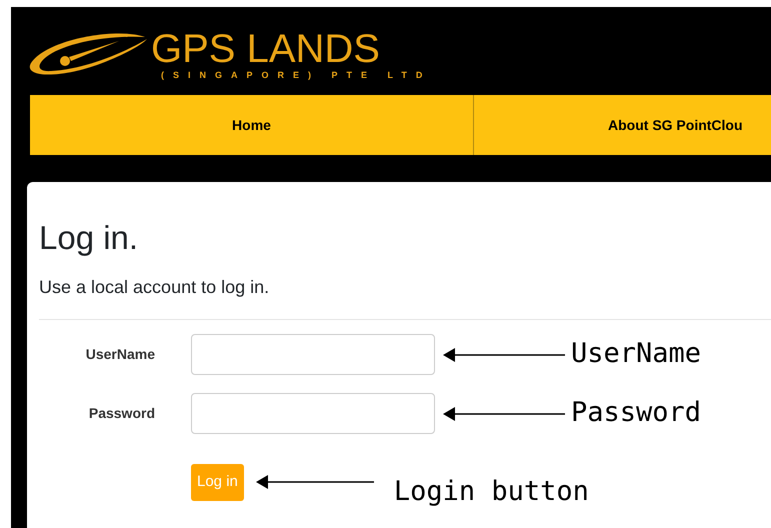 Image resolution: width=771 pixels, height=528 pixels. I want to click on annotation-label: UserName, so click(636, 354).